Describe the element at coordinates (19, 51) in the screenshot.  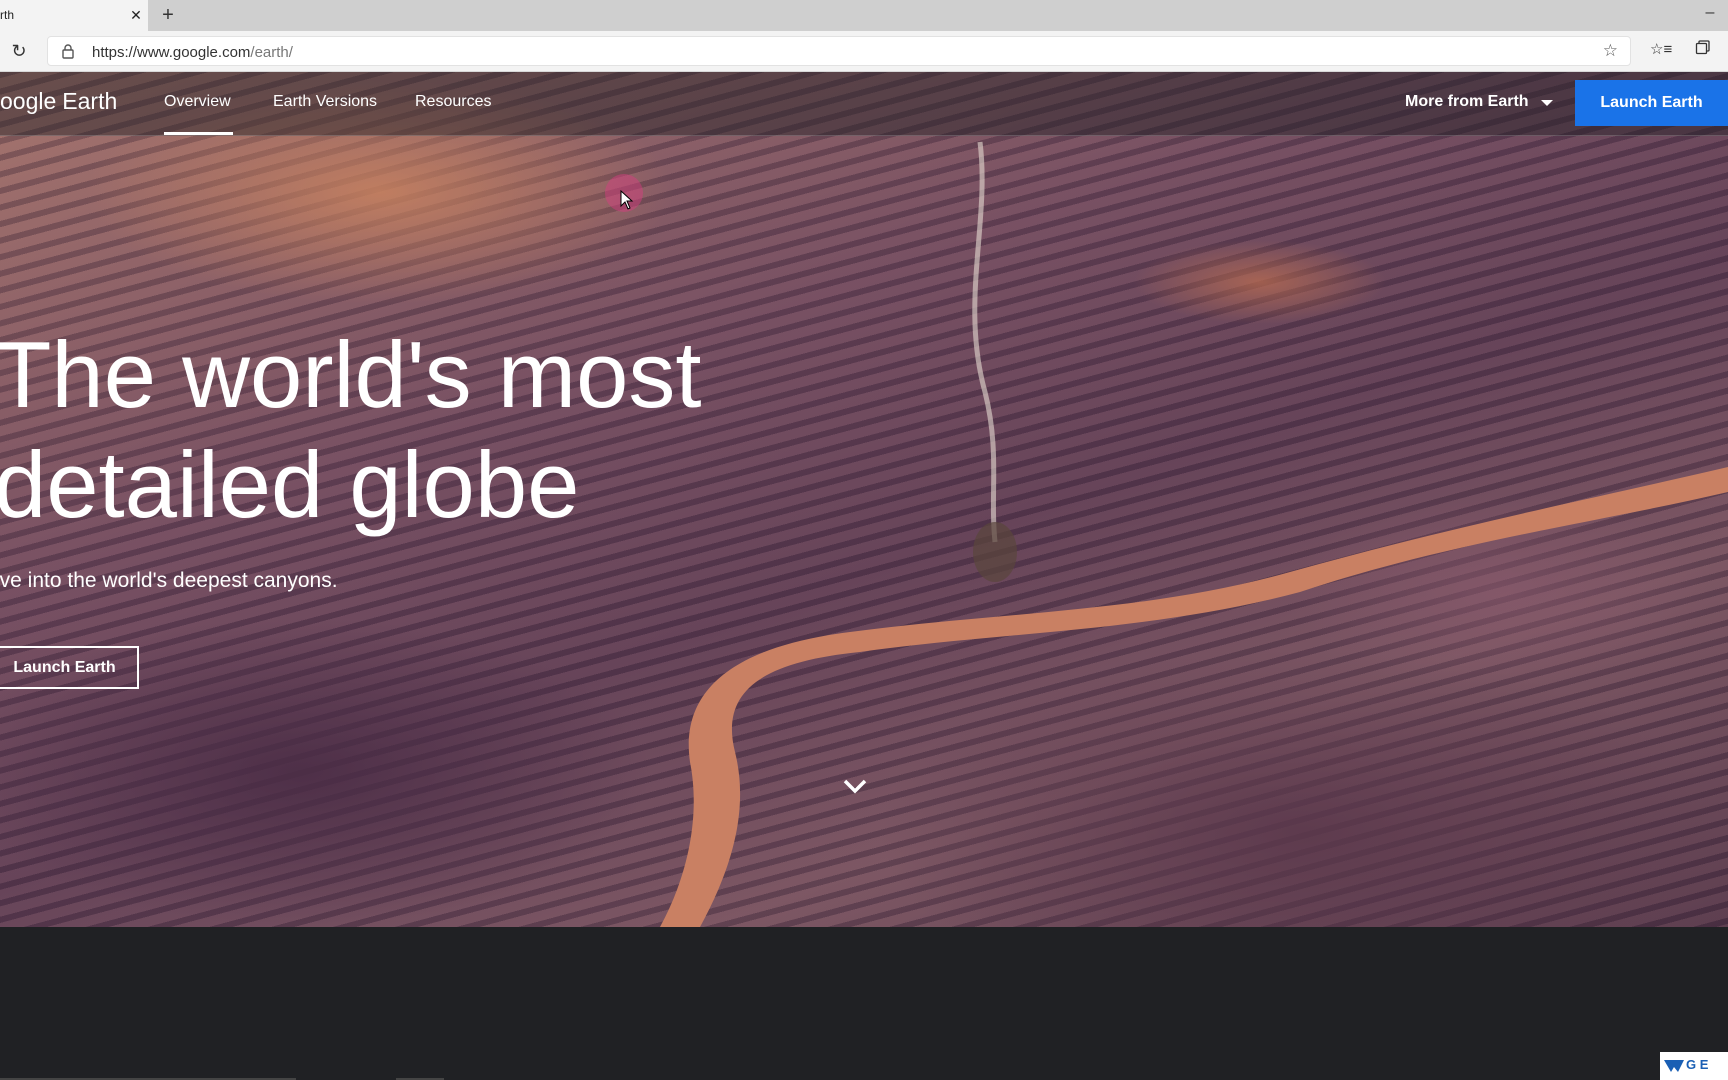
I see `reload-icon: ↻` at that location.